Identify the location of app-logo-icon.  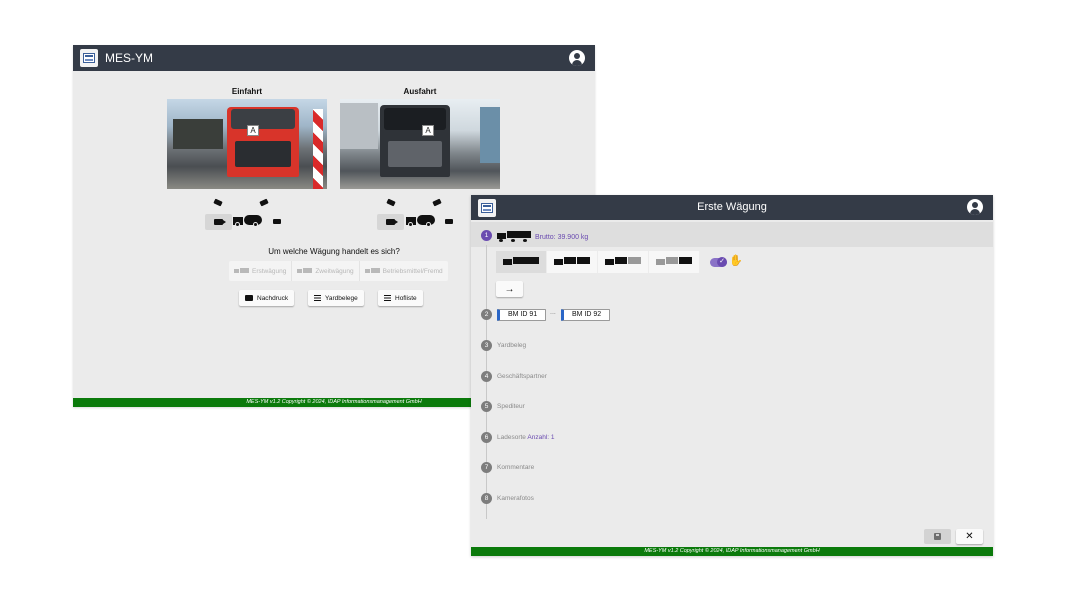
(89, 58).